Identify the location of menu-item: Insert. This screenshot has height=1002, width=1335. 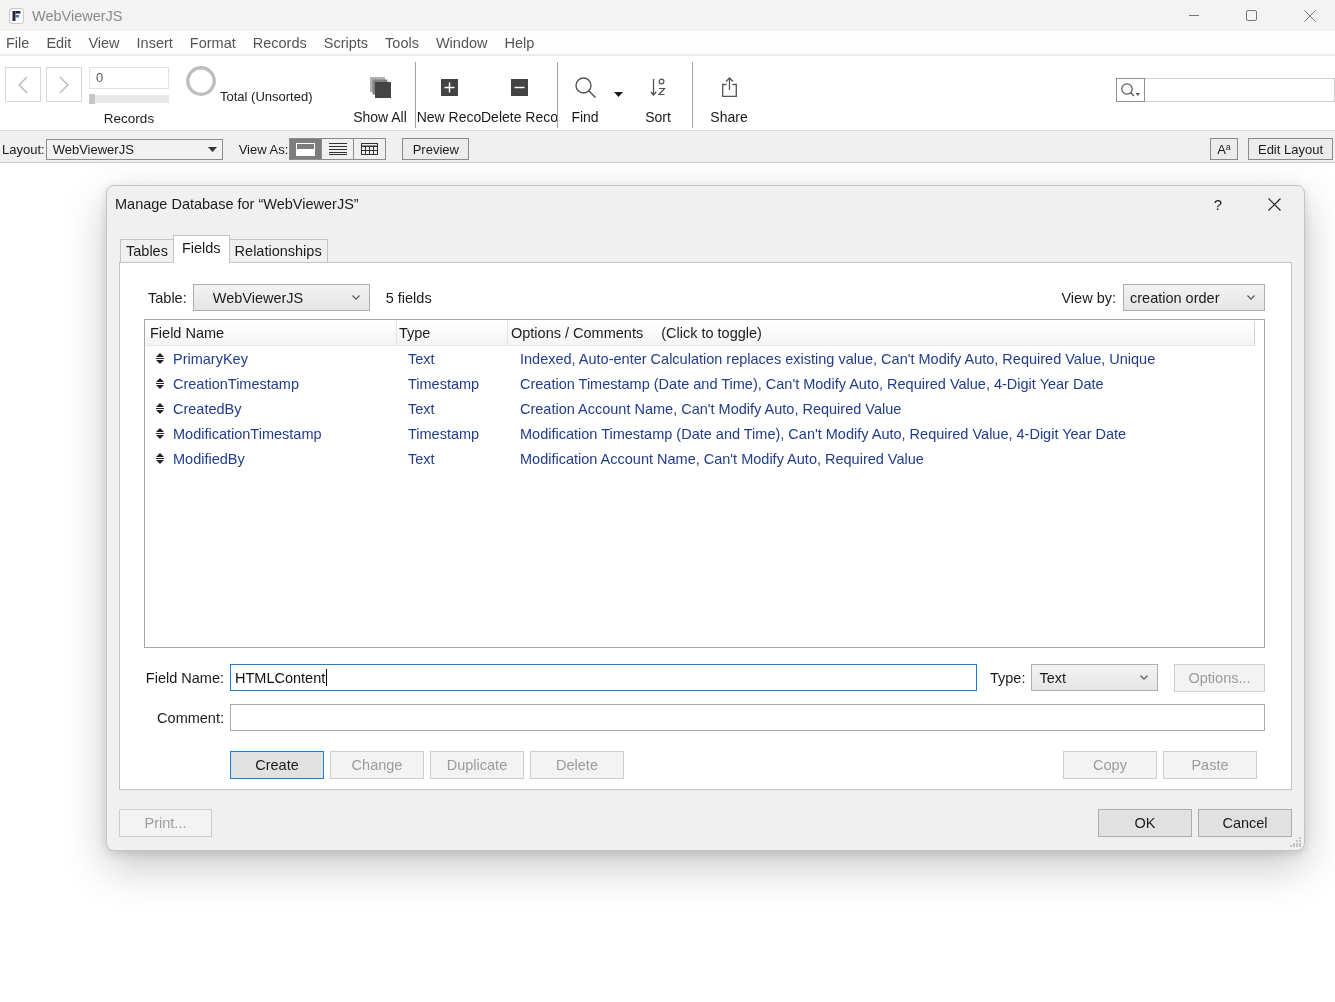
(154, 42).